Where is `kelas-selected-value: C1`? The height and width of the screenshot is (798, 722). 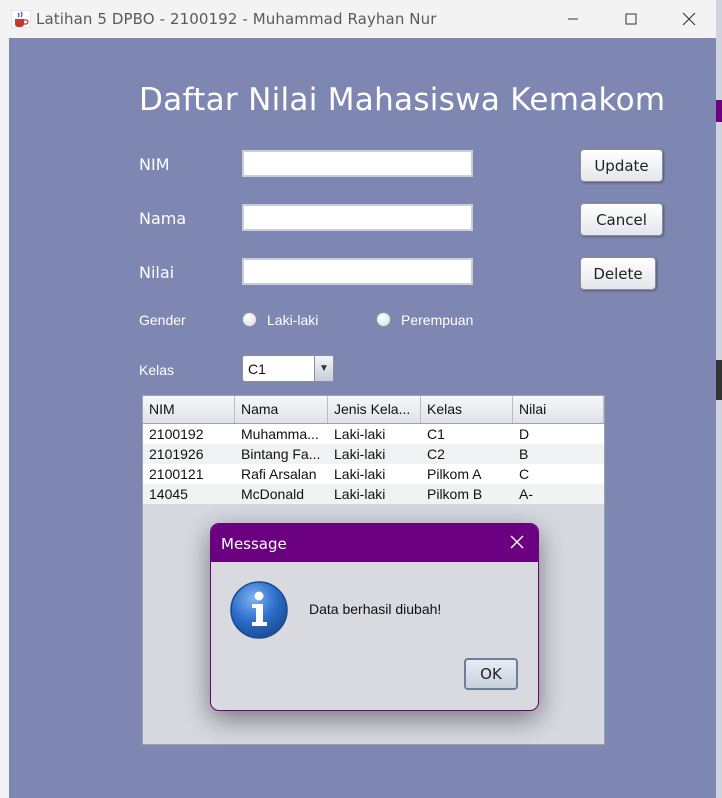 kelas-selected-value: C1 is located at coordinates (257, 369).